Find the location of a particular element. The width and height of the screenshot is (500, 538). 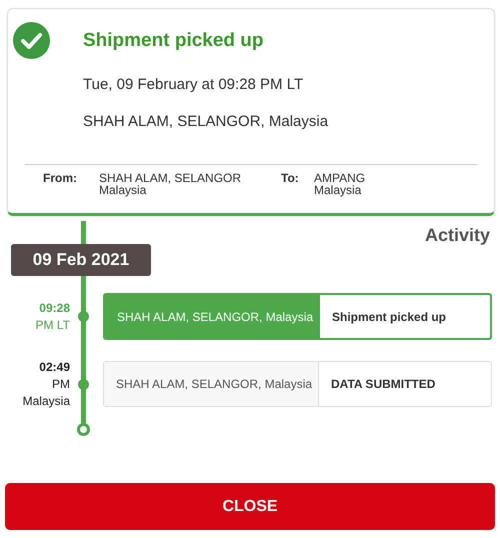

event-status: Shipment picked up is located at coordinates (388, 317).